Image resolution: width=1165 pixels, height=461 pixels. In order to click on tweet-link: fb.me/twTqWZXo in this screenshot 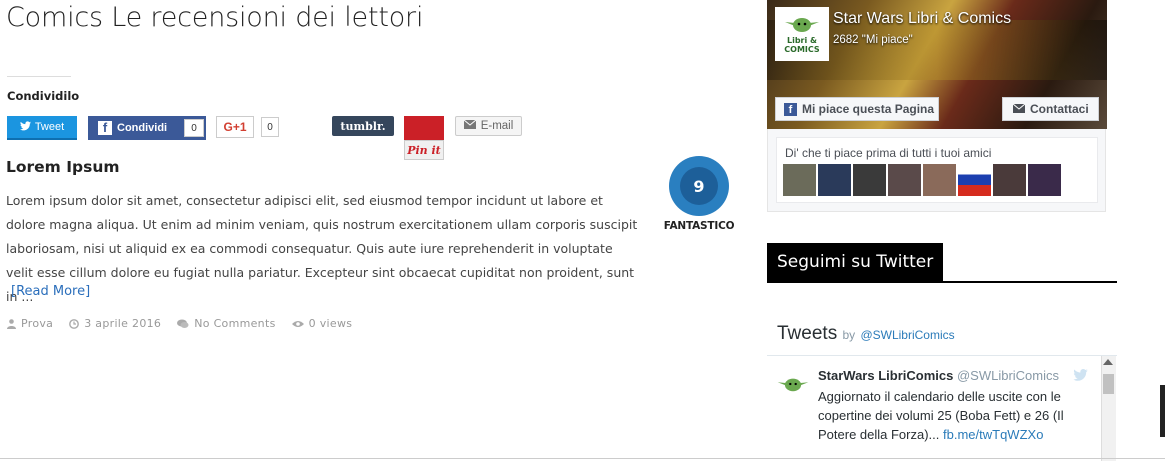, I will do `click(993, 434)`.